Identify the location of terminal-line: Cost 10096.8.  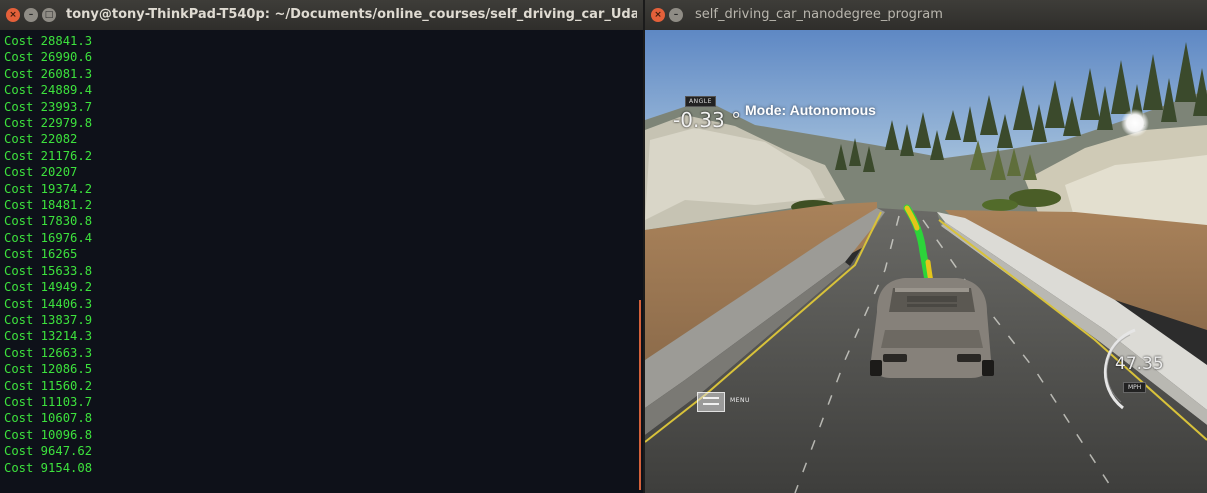
(48, 434).